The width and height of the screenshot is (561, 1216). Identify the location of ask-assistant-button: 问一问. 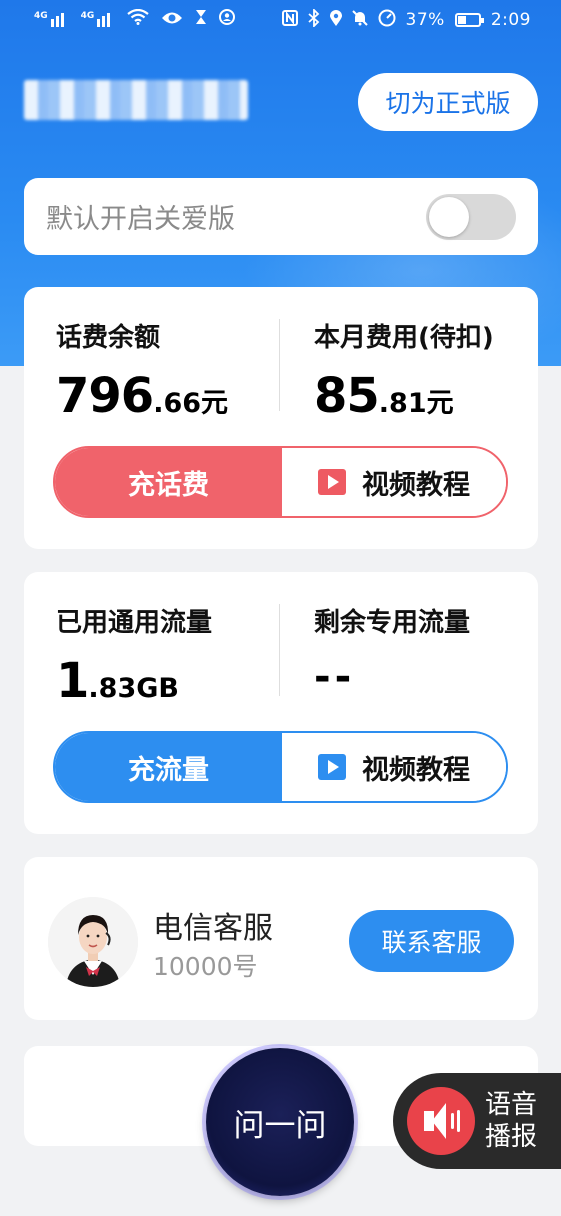
(280, 1122).